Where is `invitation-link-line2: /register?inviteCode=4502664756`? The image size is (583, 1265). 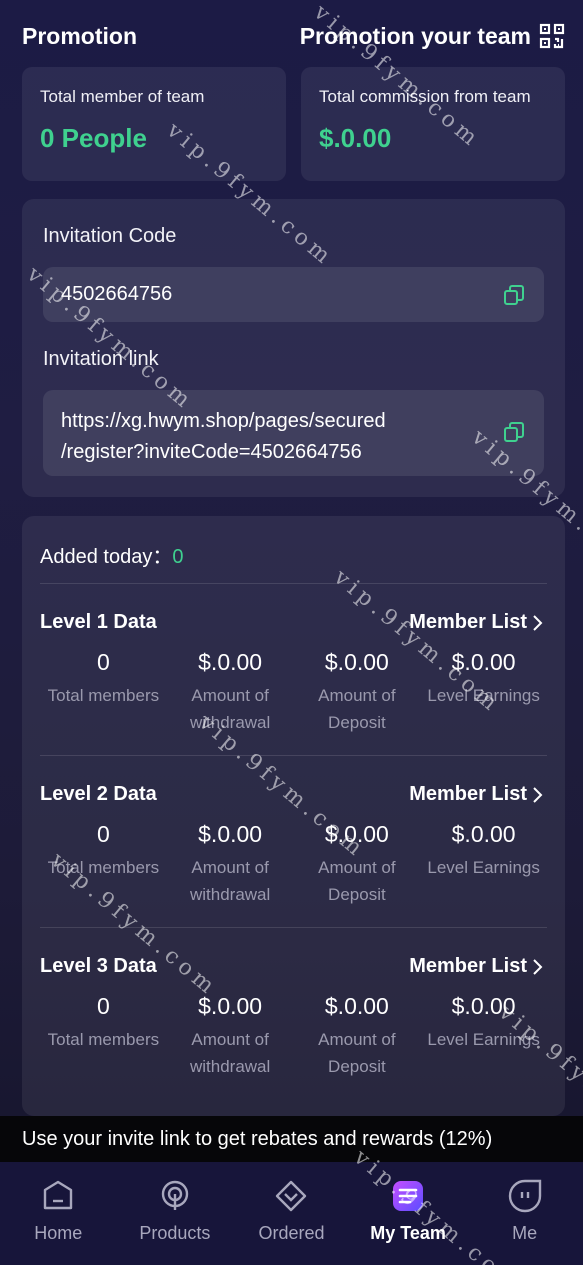 invitation-link-line2: /register?inviteCode=4502664756 is located at coordinates (211, 452).